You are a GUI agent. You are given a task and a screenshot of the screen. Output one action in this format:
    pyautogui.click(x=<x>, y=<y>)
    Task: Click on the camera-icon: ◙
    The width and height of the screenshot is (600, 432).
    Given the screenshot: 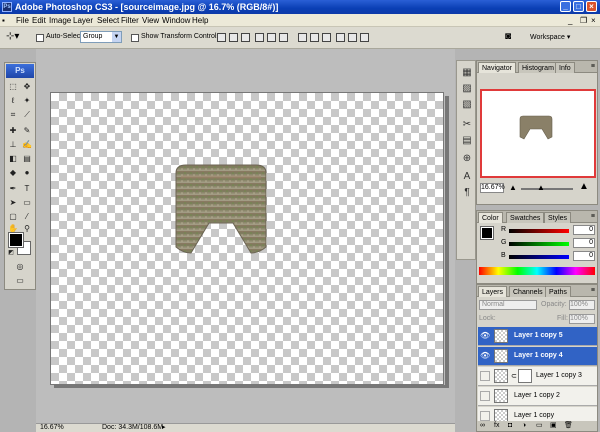 What is the action you would take?
    pyautogui.click(x=512, y=37)
    